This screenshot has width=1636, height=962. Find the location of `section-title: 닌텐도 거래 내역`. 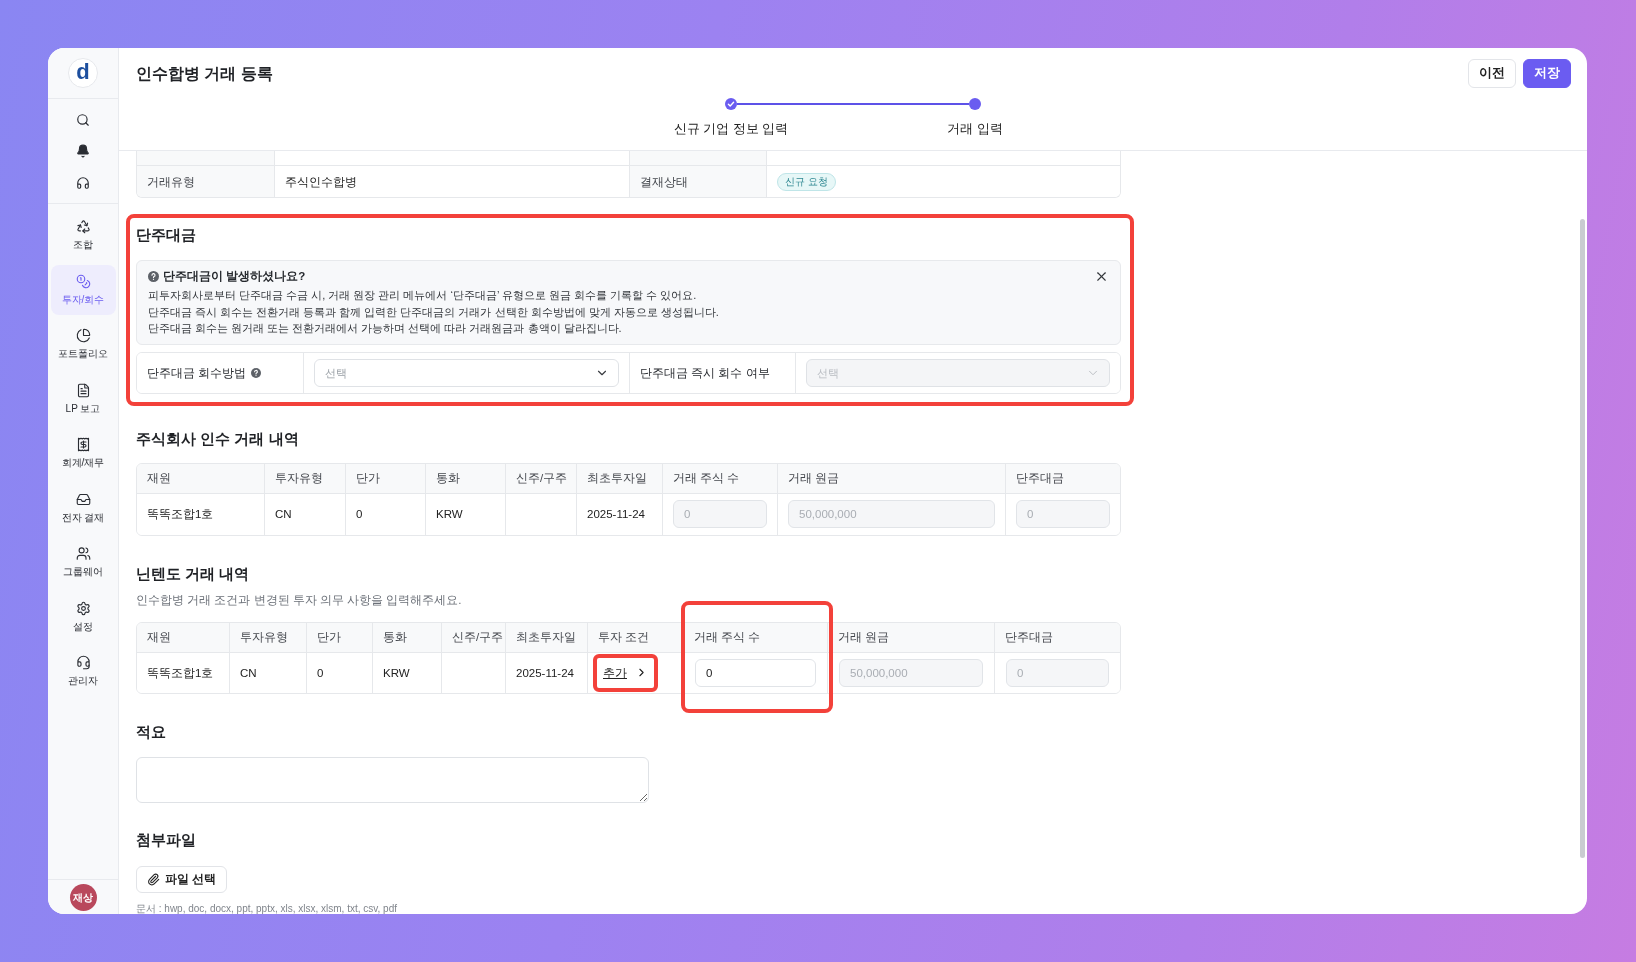

section-title: 닌텐도 거래 내역 is located at coordinates (193, 573).